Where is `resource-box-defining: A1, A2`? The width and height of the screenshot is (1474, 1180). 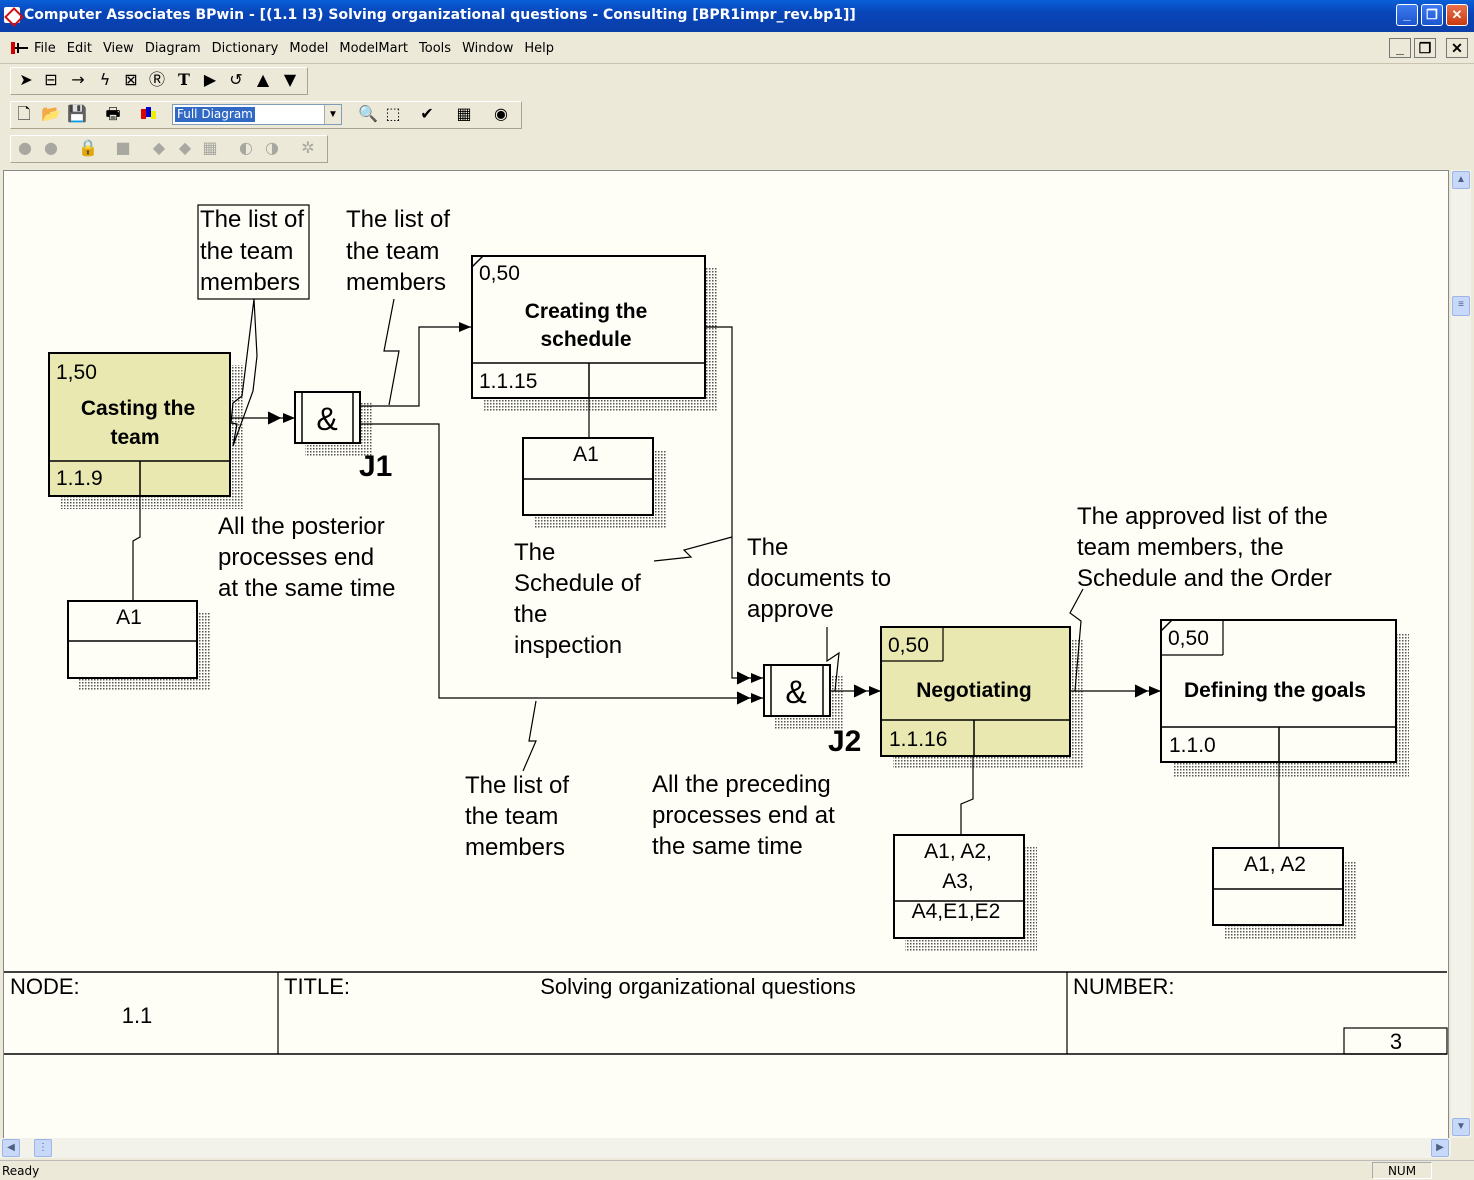
resource-box-defining: A1, A2 is located at coordinates (1278, 886).